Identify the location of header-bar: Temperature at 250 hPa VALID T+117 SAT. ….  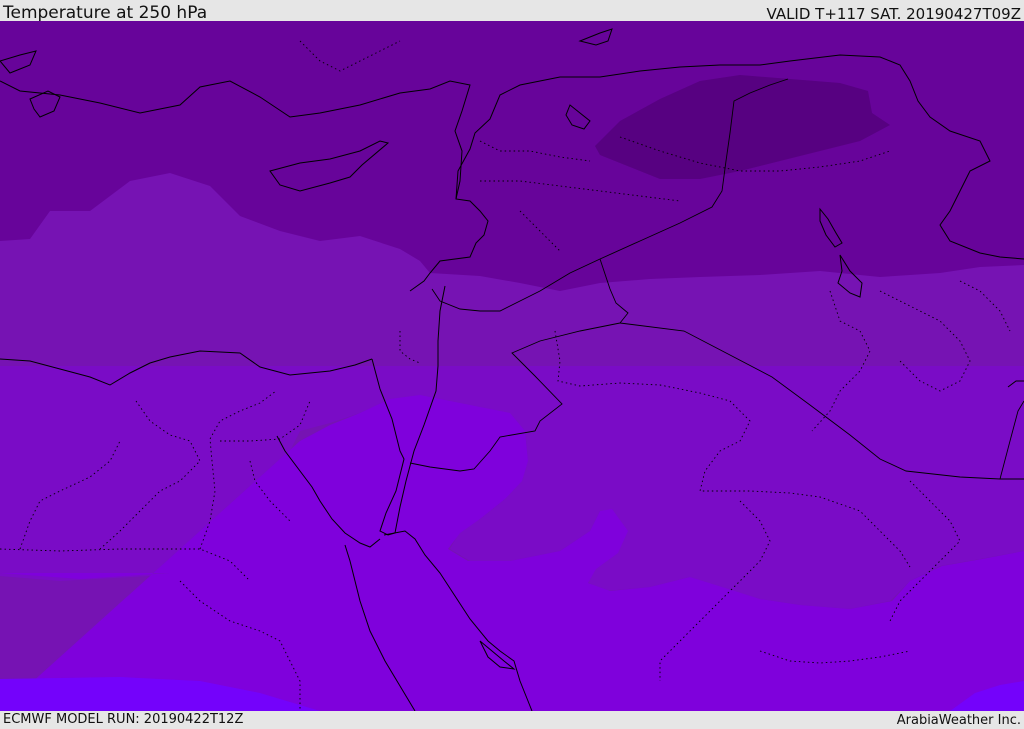
(512, 11).